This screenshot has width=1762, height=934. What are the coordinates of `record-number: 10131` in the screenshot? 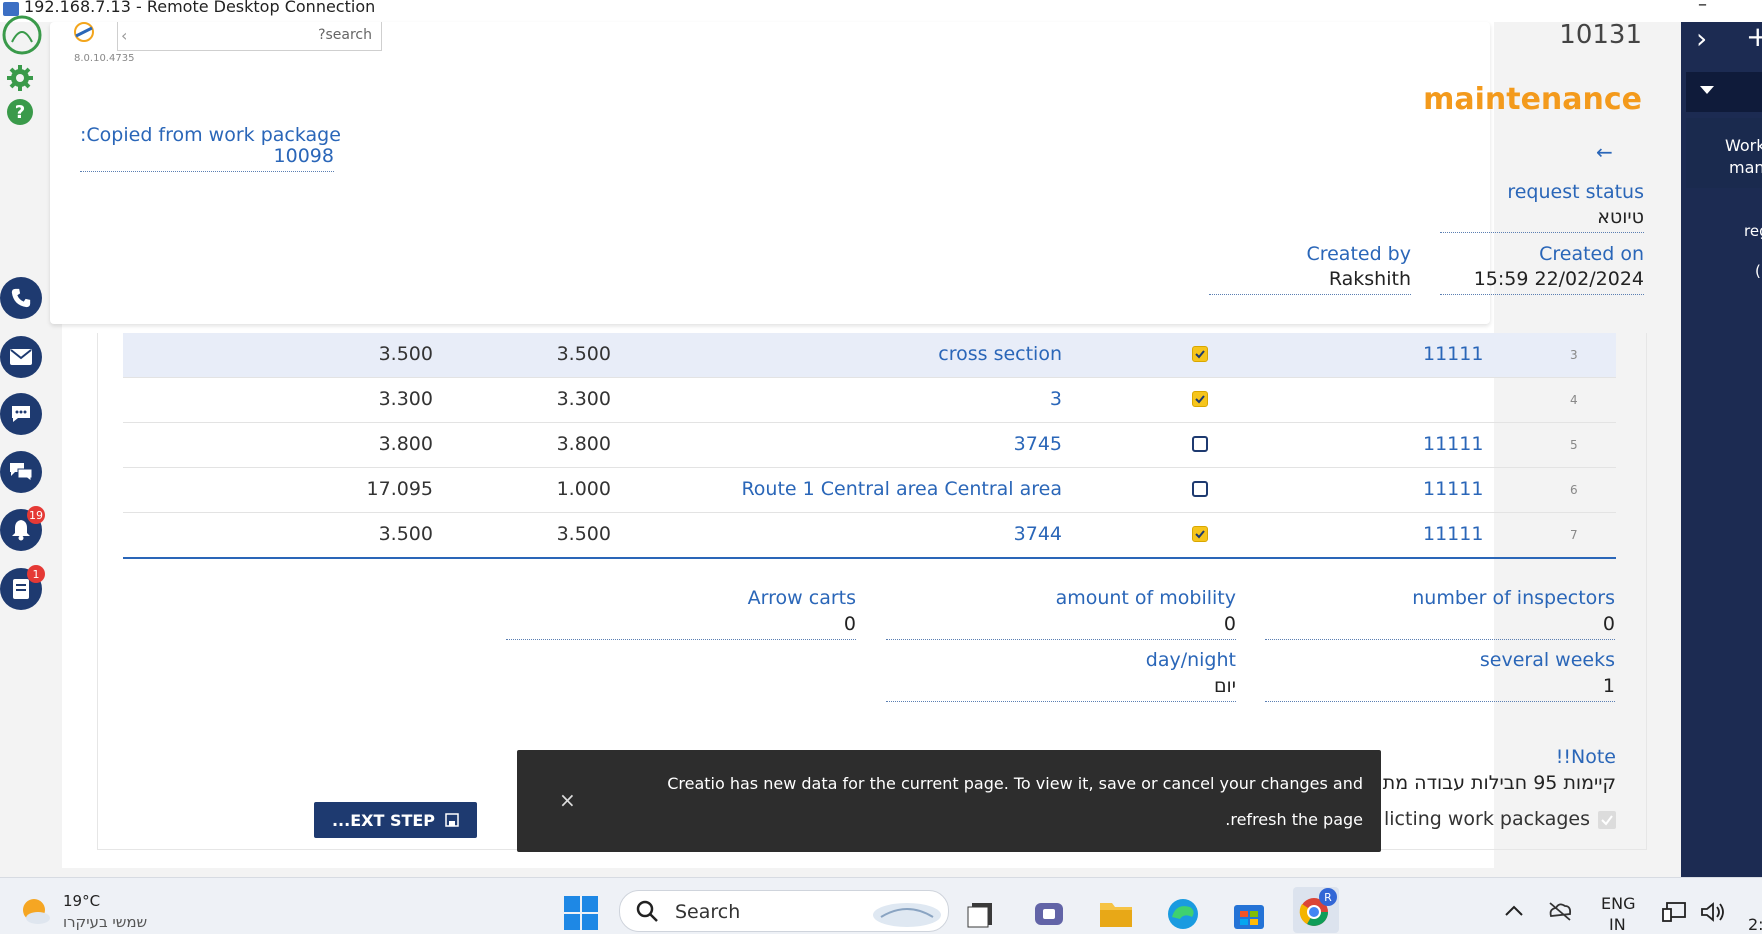 It's located at (1600, 35).